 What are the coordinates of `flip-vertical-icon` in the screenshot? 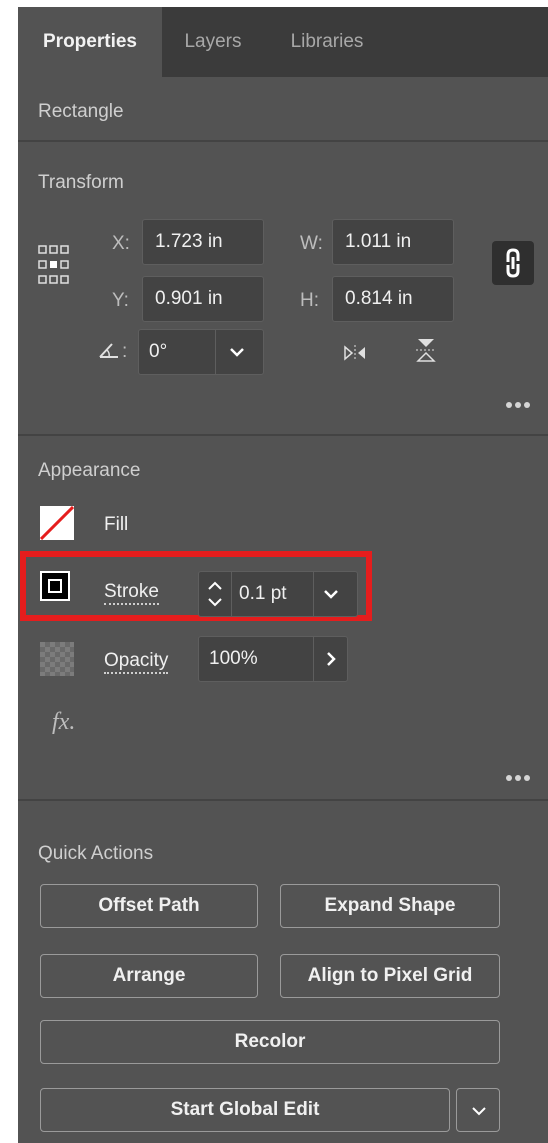 It's located at (426, 350).